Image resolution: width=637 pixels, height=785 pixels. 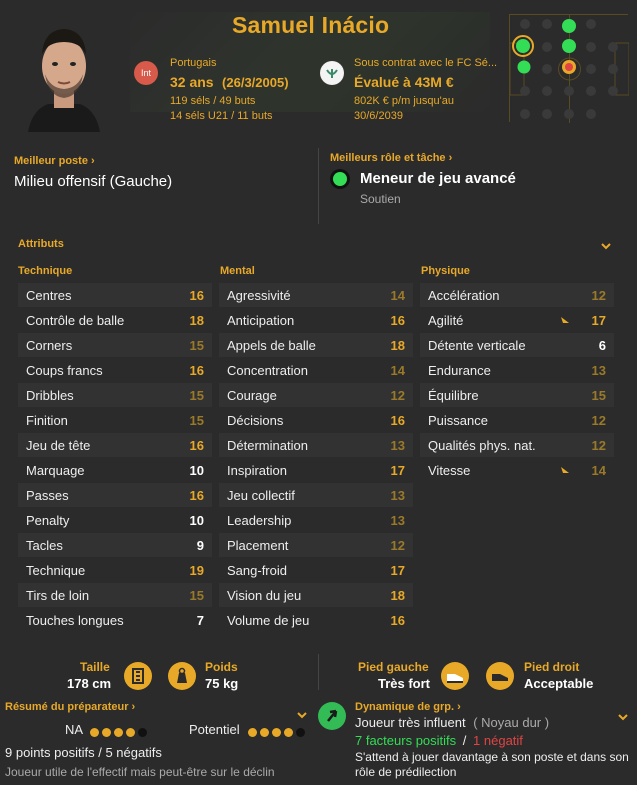 What do you see at coordinates (75, 620) in the screenshot?
I see `attribute-label: Touches longues` at bounding box center [75, 620].